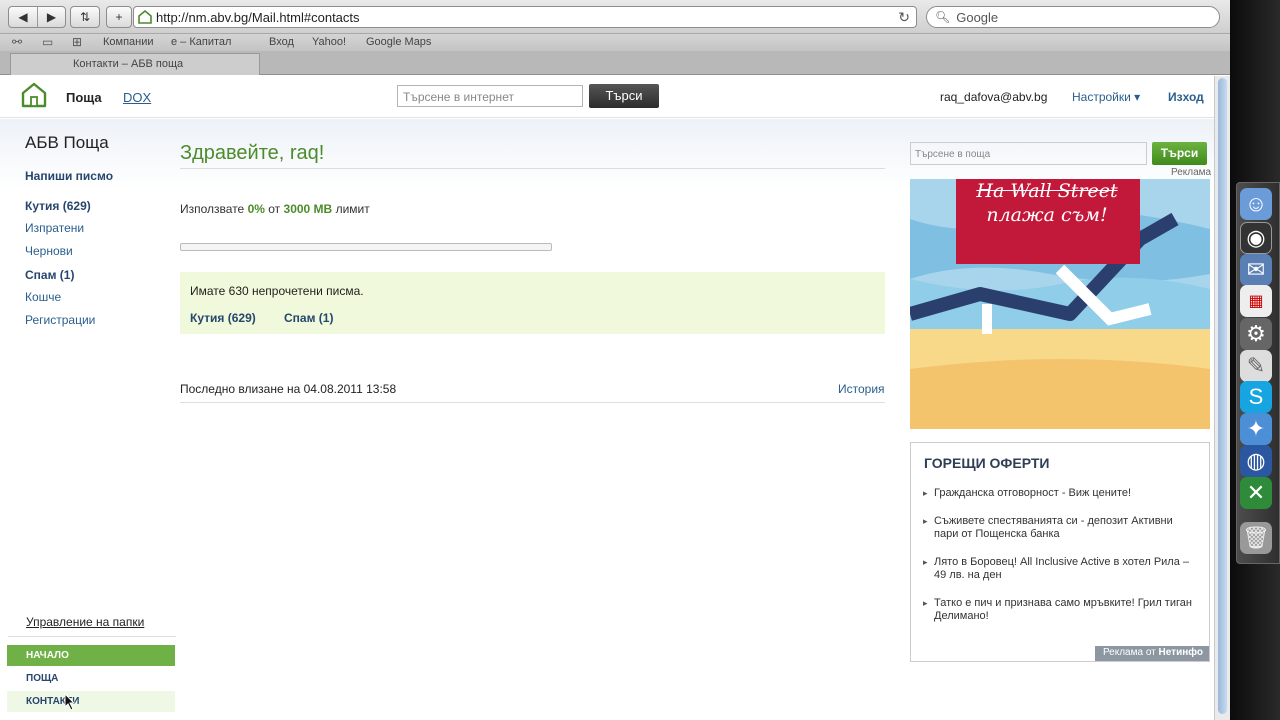  Describe the element at coordinates (67, 142) in the screenshot. I see `brand-title: АБВ Поща` at that location.